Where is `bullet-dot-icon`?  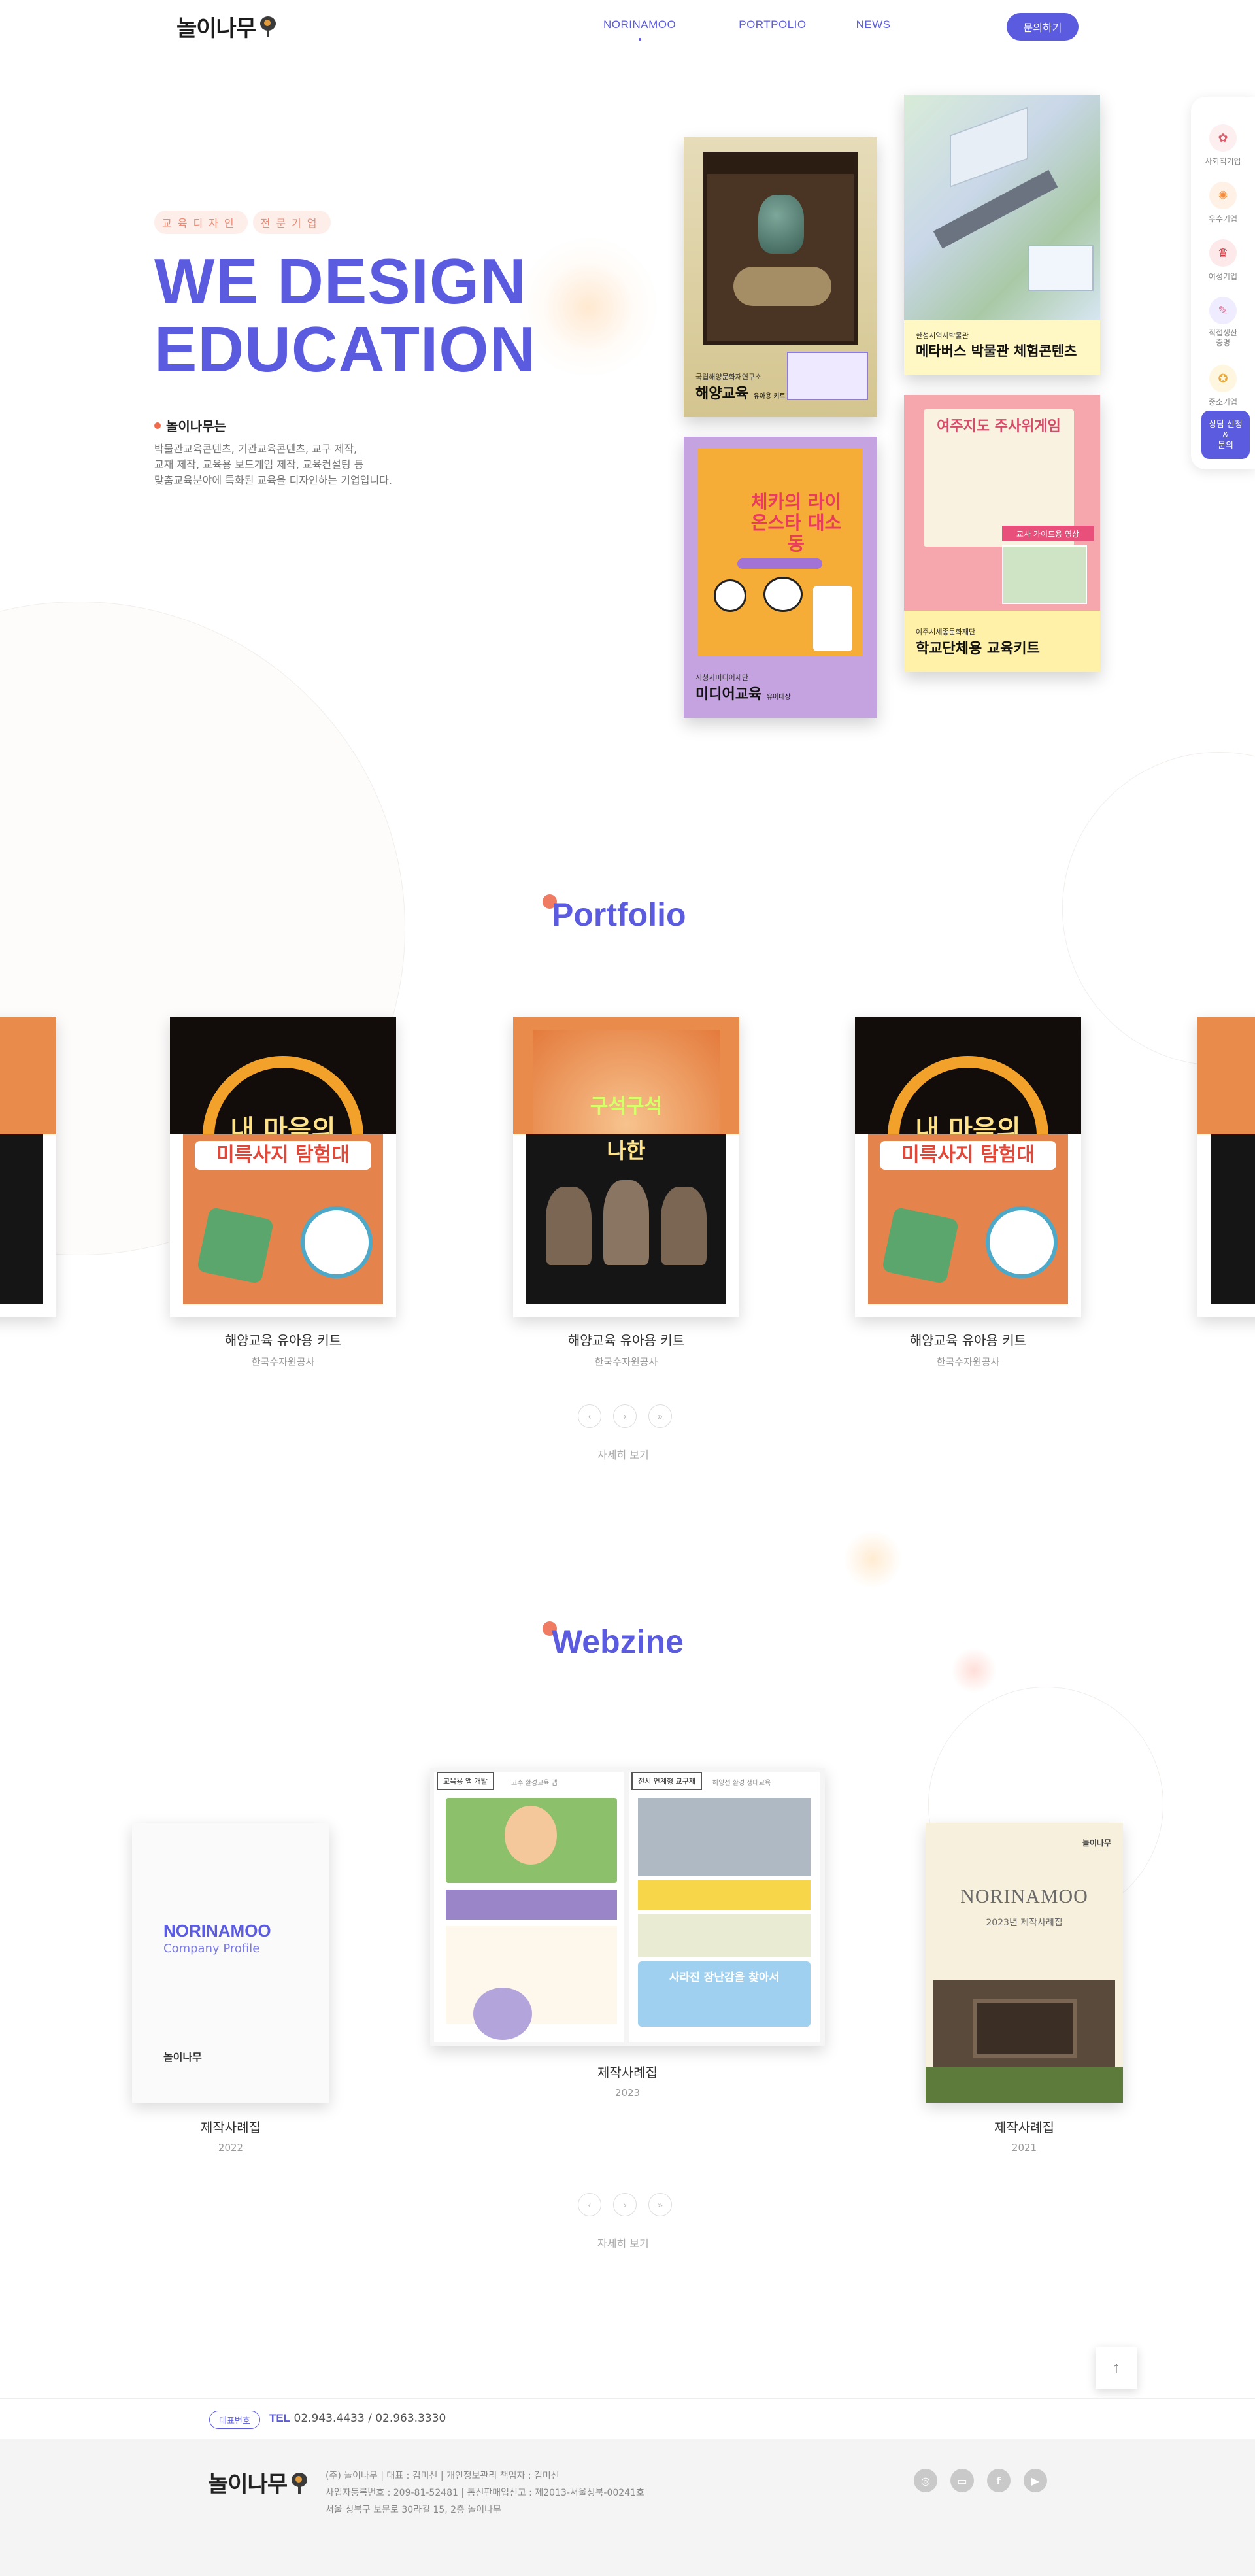 bullet-dot-icon is located at coordinates (157, 425).